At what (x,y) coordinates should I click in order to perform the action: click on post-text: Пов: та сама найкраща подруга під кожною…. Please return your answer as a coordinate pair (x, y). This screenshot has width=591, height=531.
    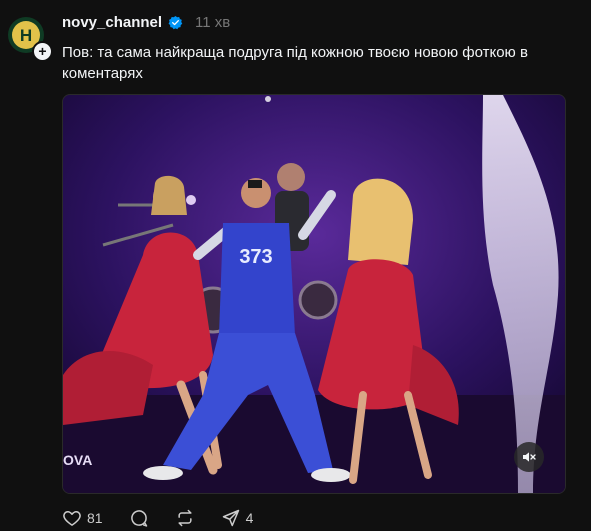
    Looking at the image, I should click on (295, 63).